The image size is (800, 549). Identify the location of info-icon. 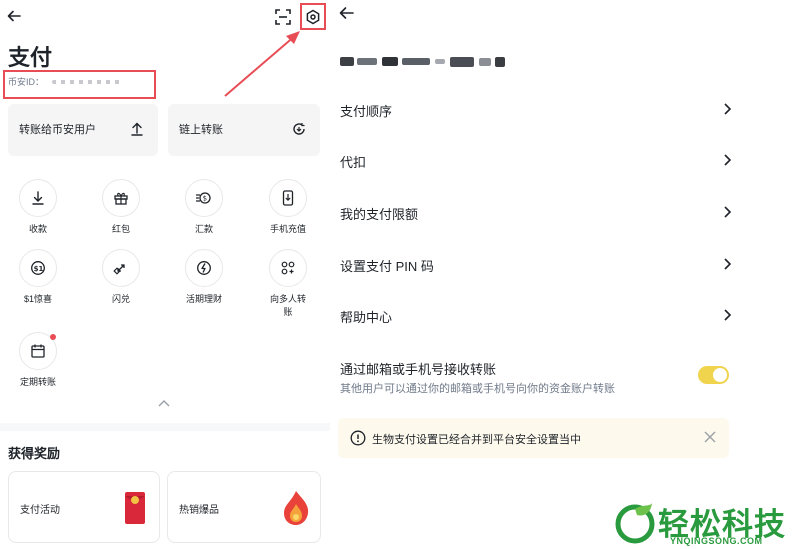
(358, 438).